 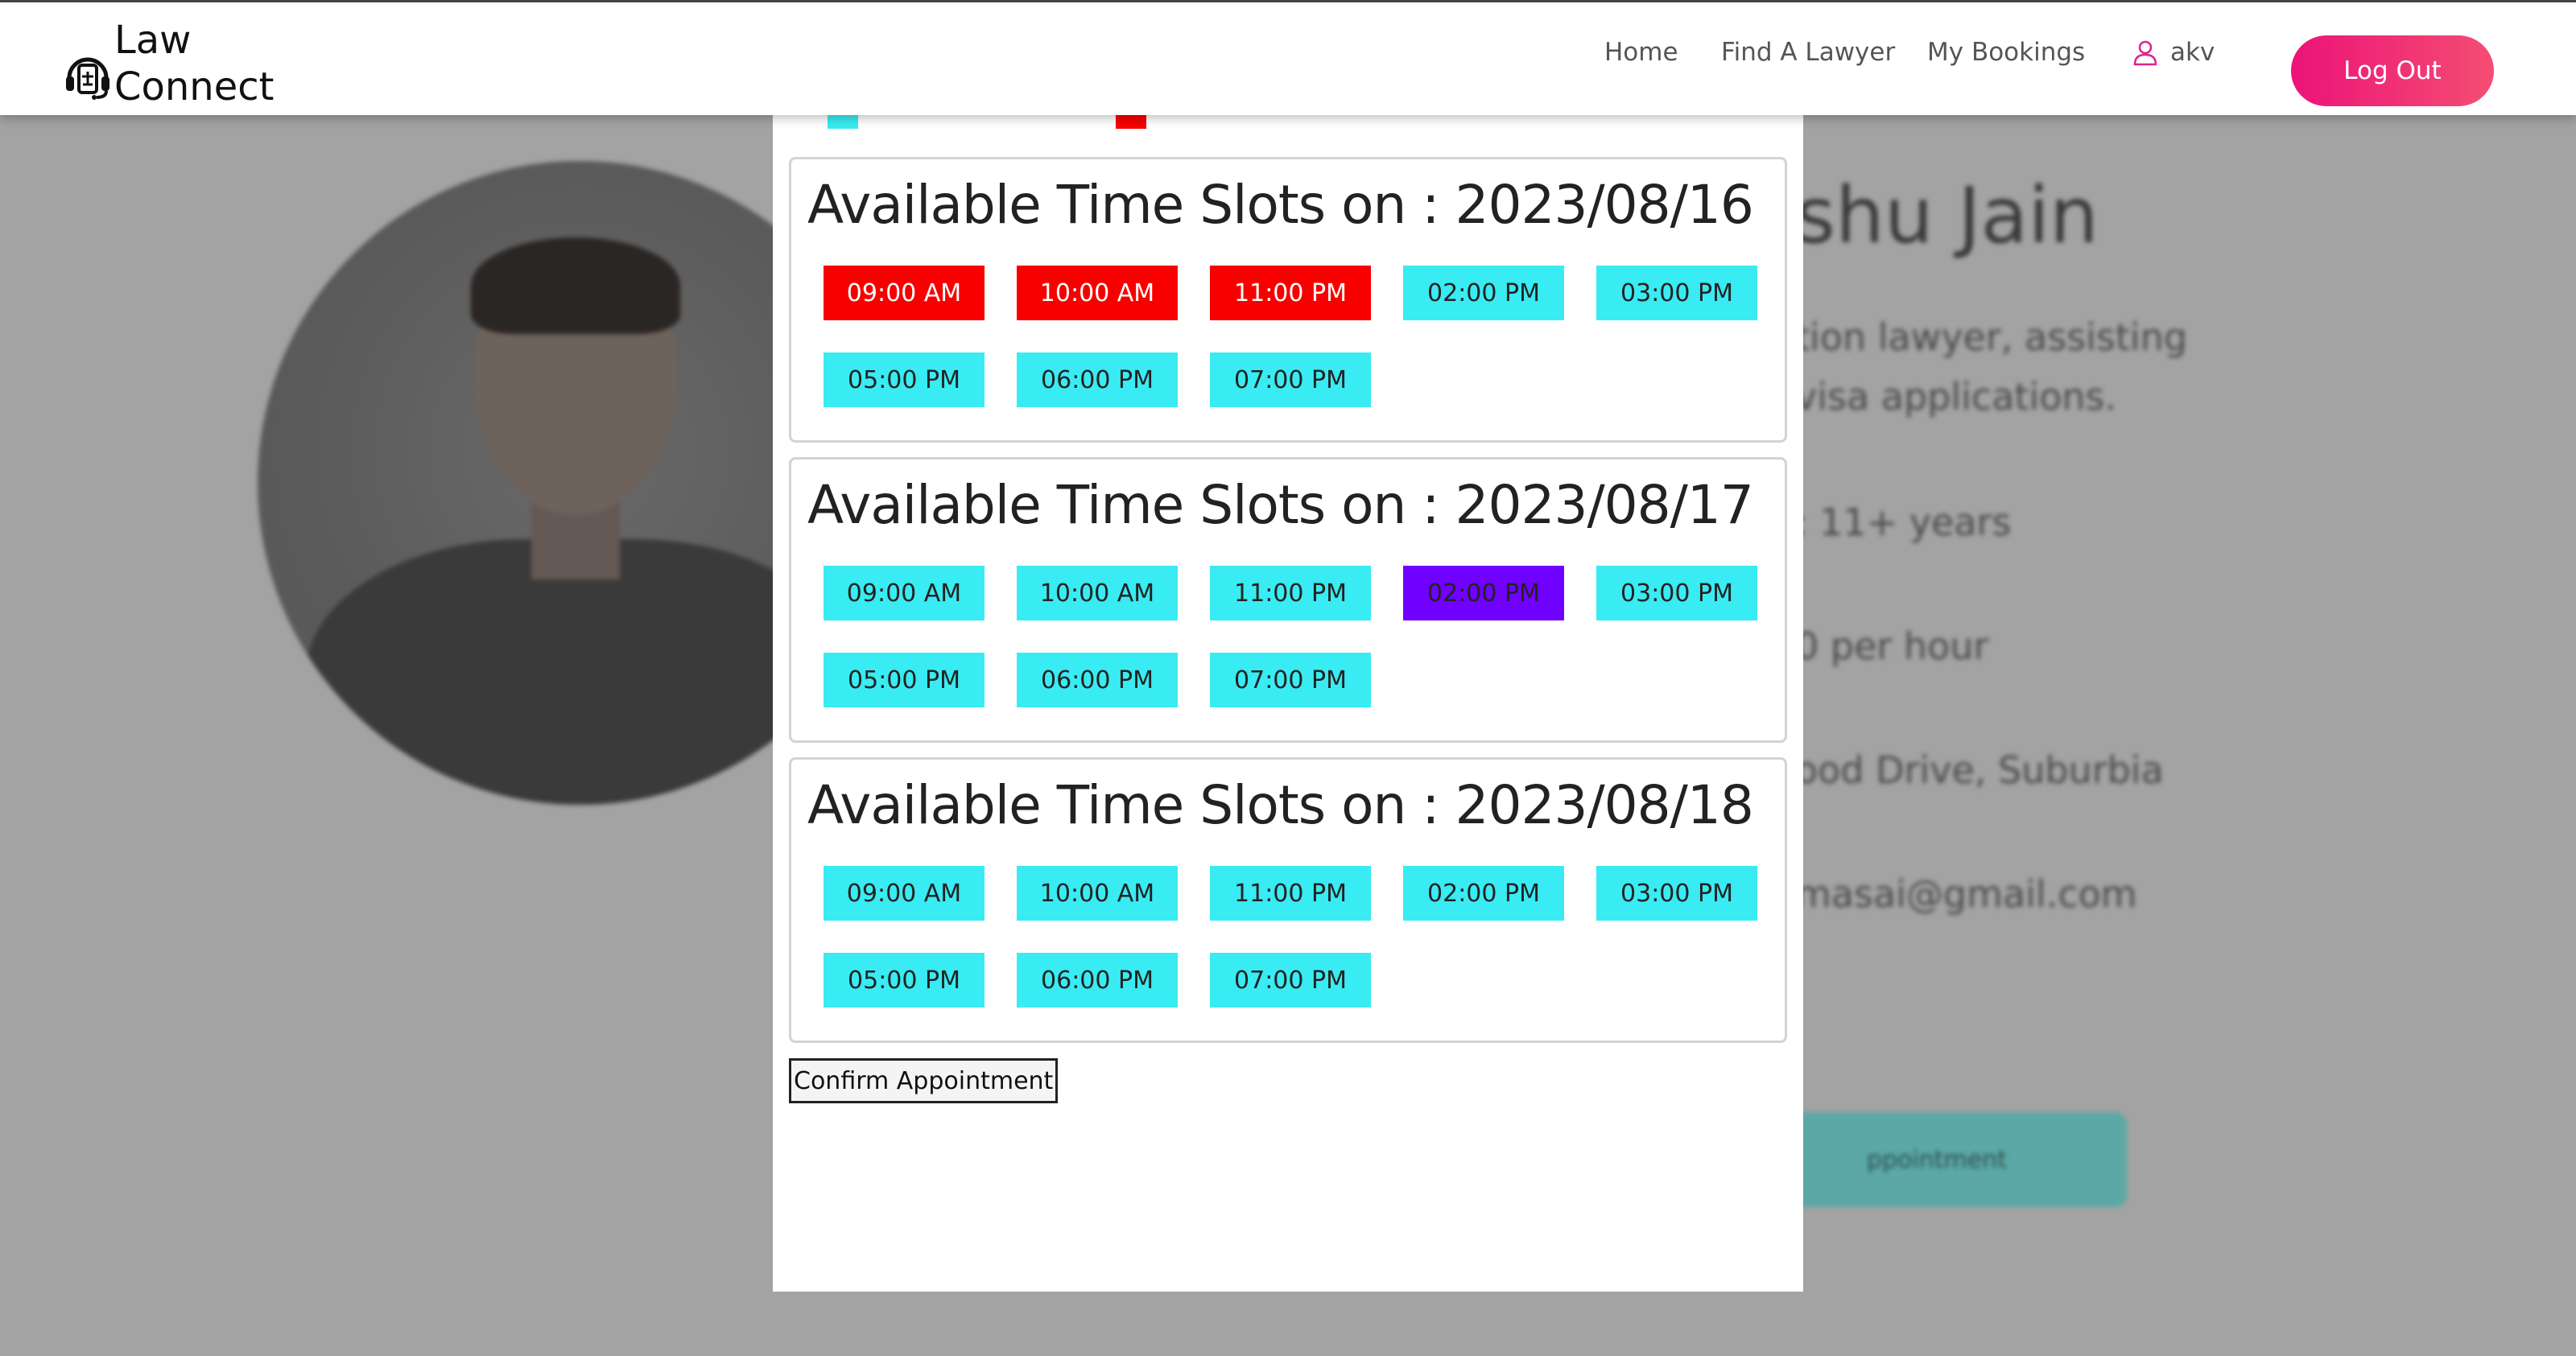 What do you see at coordinates (194, 87) in the screenshot?
I see `brand-name-line2: Connect` at bounding box center [194, 87].